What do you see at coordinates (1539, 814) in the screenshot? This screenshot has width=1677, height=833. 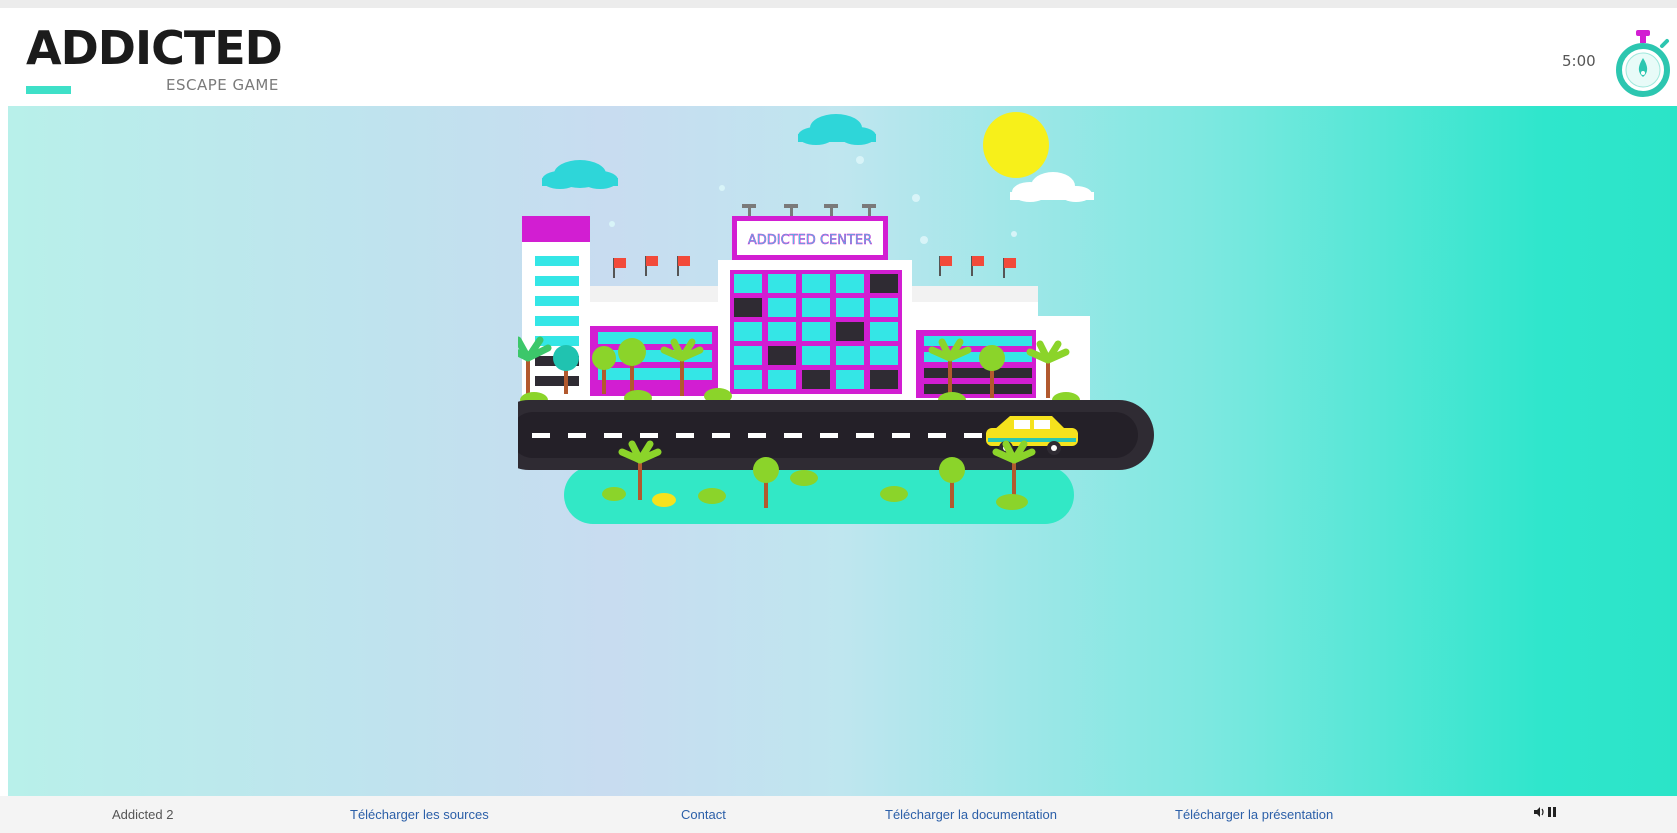 I see `speaker-icon` at bounding box center [1539, 814].